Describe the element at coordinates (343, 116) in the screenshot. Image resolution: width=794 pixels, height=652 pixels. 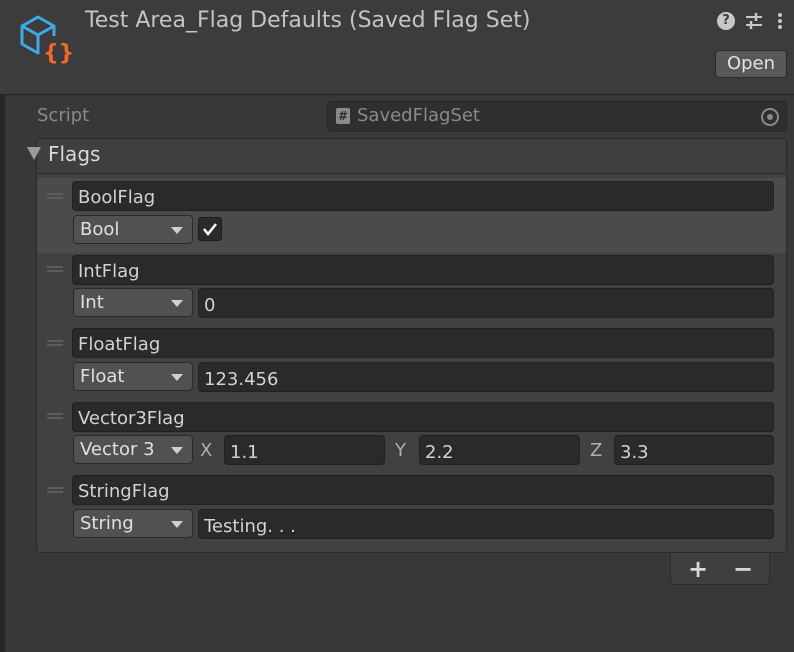
I see `script-file-icon: #` at that location.